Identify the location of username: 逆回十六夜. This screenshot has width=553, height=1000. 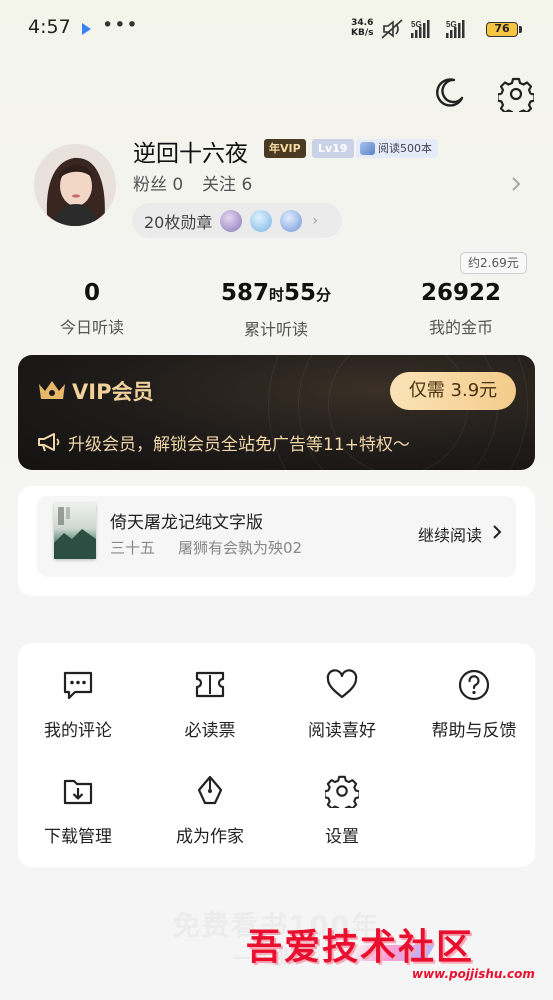
(190, 154).